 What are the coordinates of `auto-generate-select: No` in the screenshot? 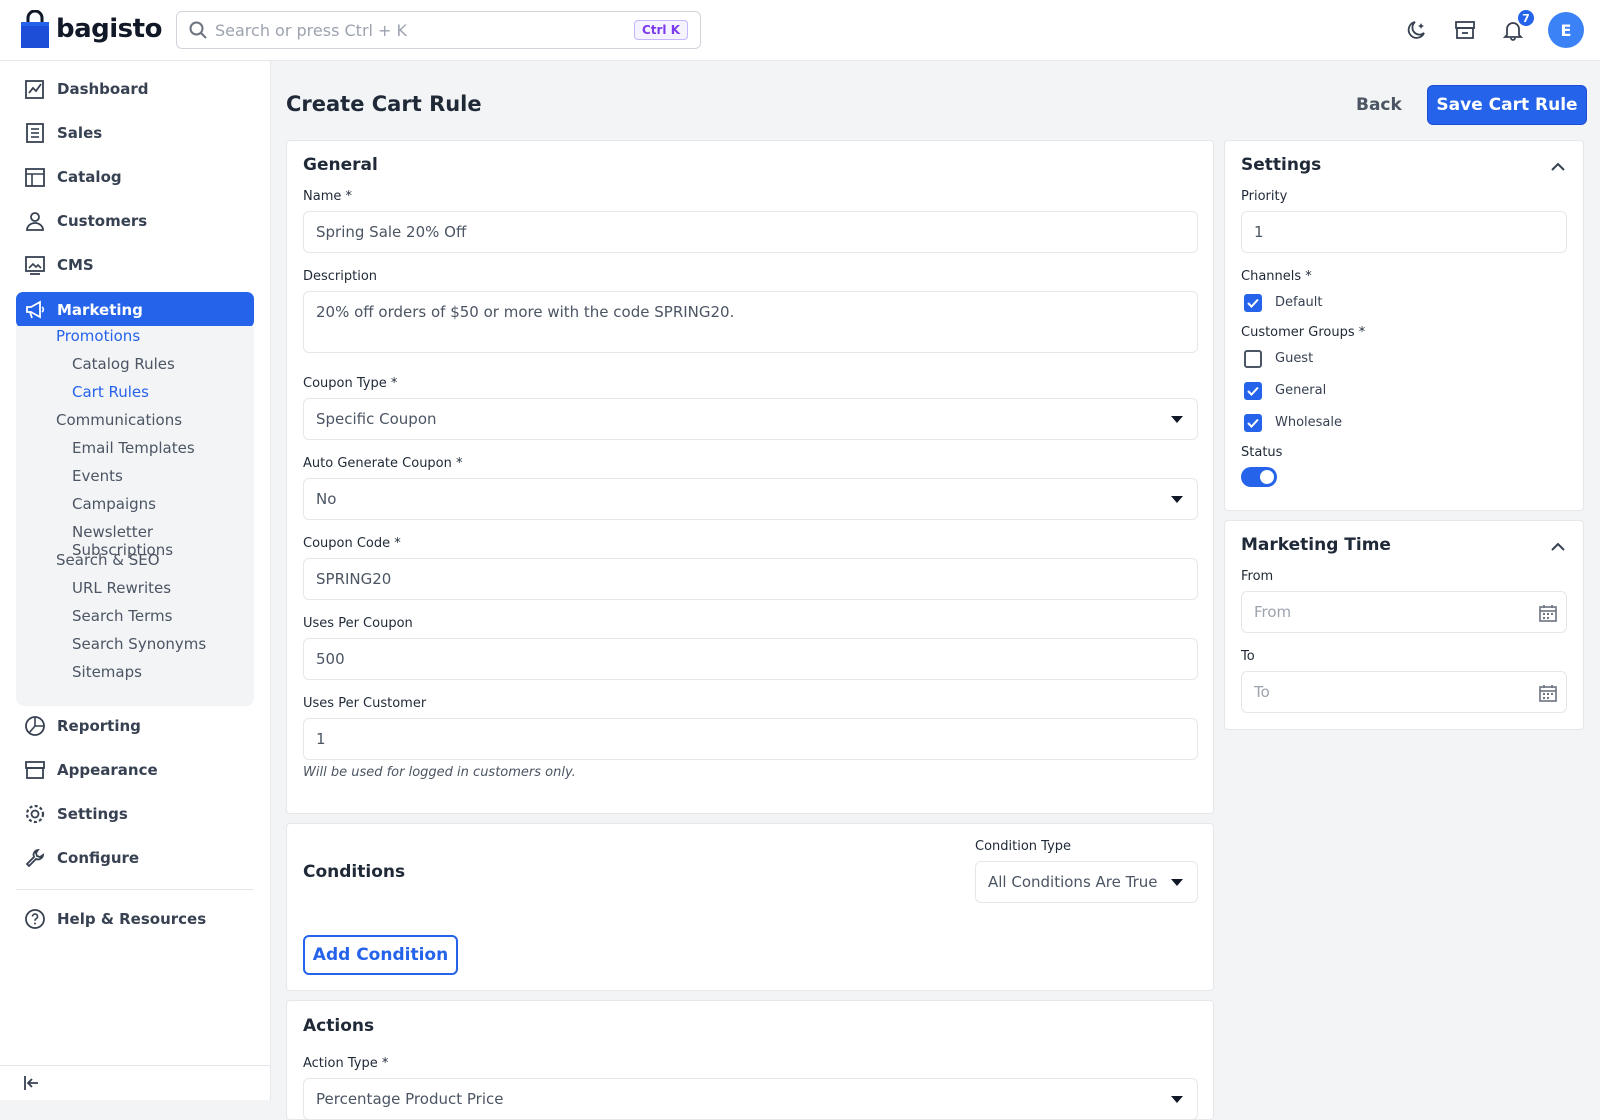 It's located at (750, 499).